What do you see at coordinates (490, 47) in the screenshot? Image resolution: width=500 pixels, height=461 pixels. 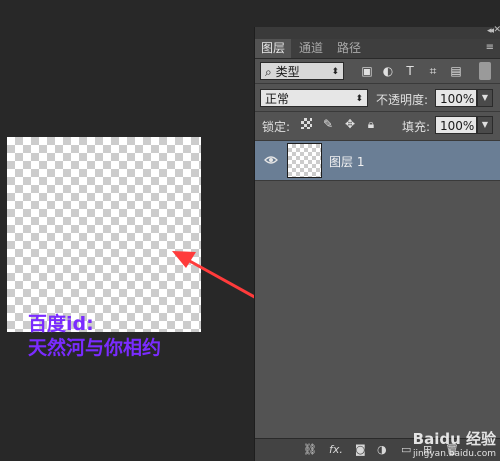 I see `panel-menu-icon: ≡` at bounding box center [490, 47].